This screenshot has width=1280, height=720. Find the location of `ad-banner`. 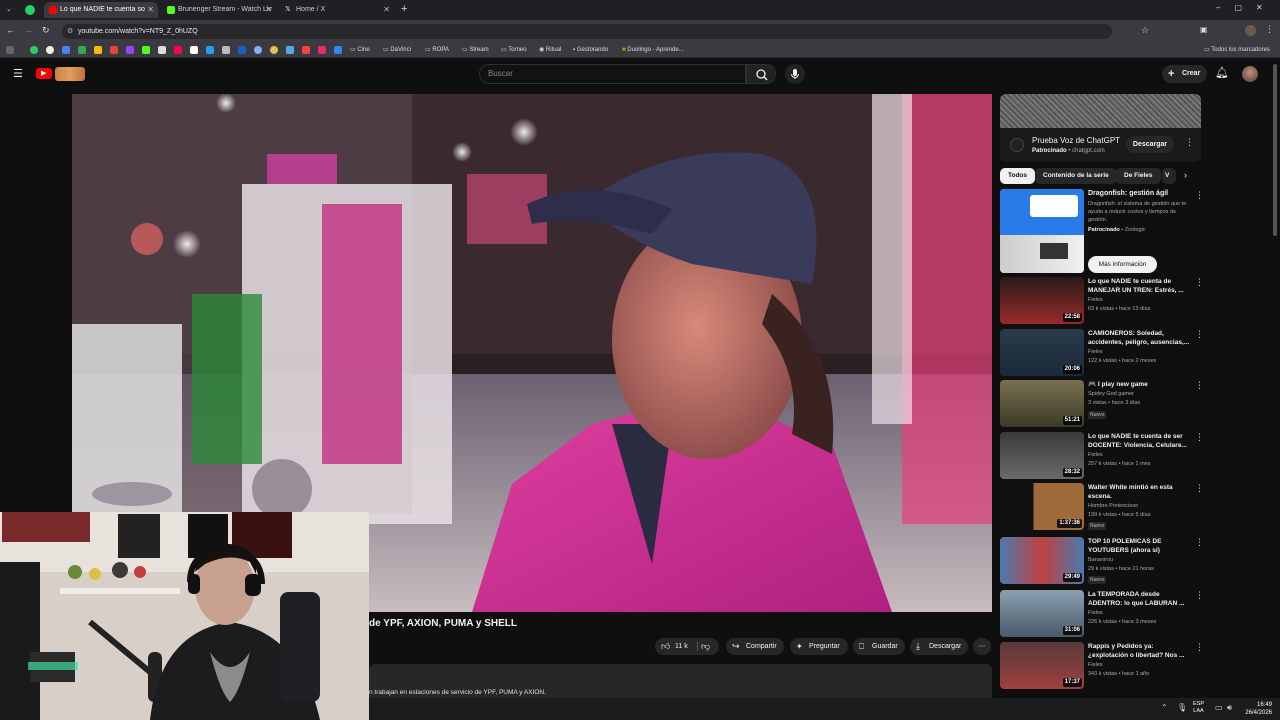

ad-banner is located at coordinates (1100, 111).